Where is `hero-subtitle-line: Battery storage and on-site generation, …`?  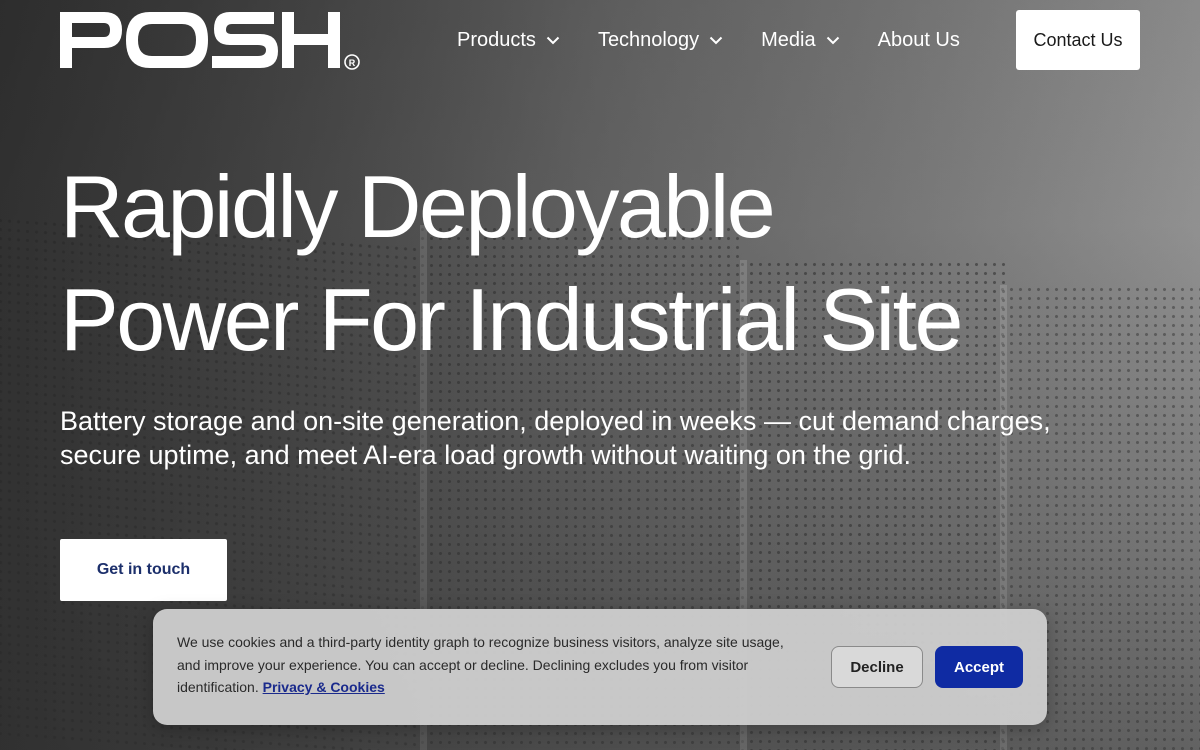 hero-subtitle-line: Battery storage and on-site generation, … is located at coordinates (555, 421).